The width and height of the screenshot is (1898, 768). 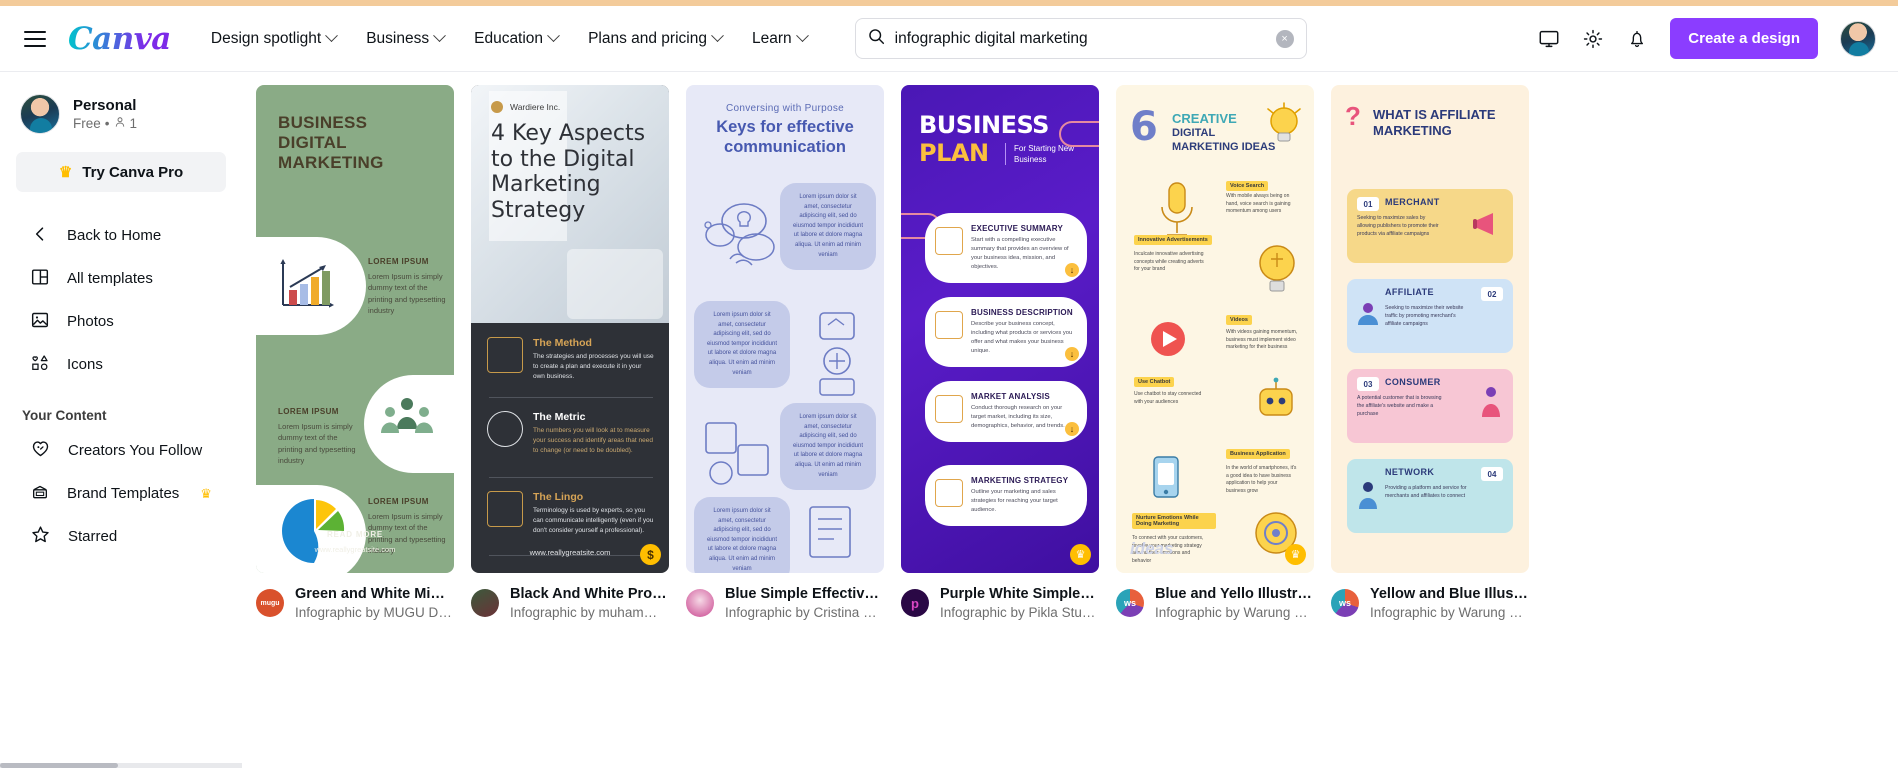 What do you see at coordinates (407, 415) in the screenshot?
I see `people-group-icon` at bounding box center [407, 415].